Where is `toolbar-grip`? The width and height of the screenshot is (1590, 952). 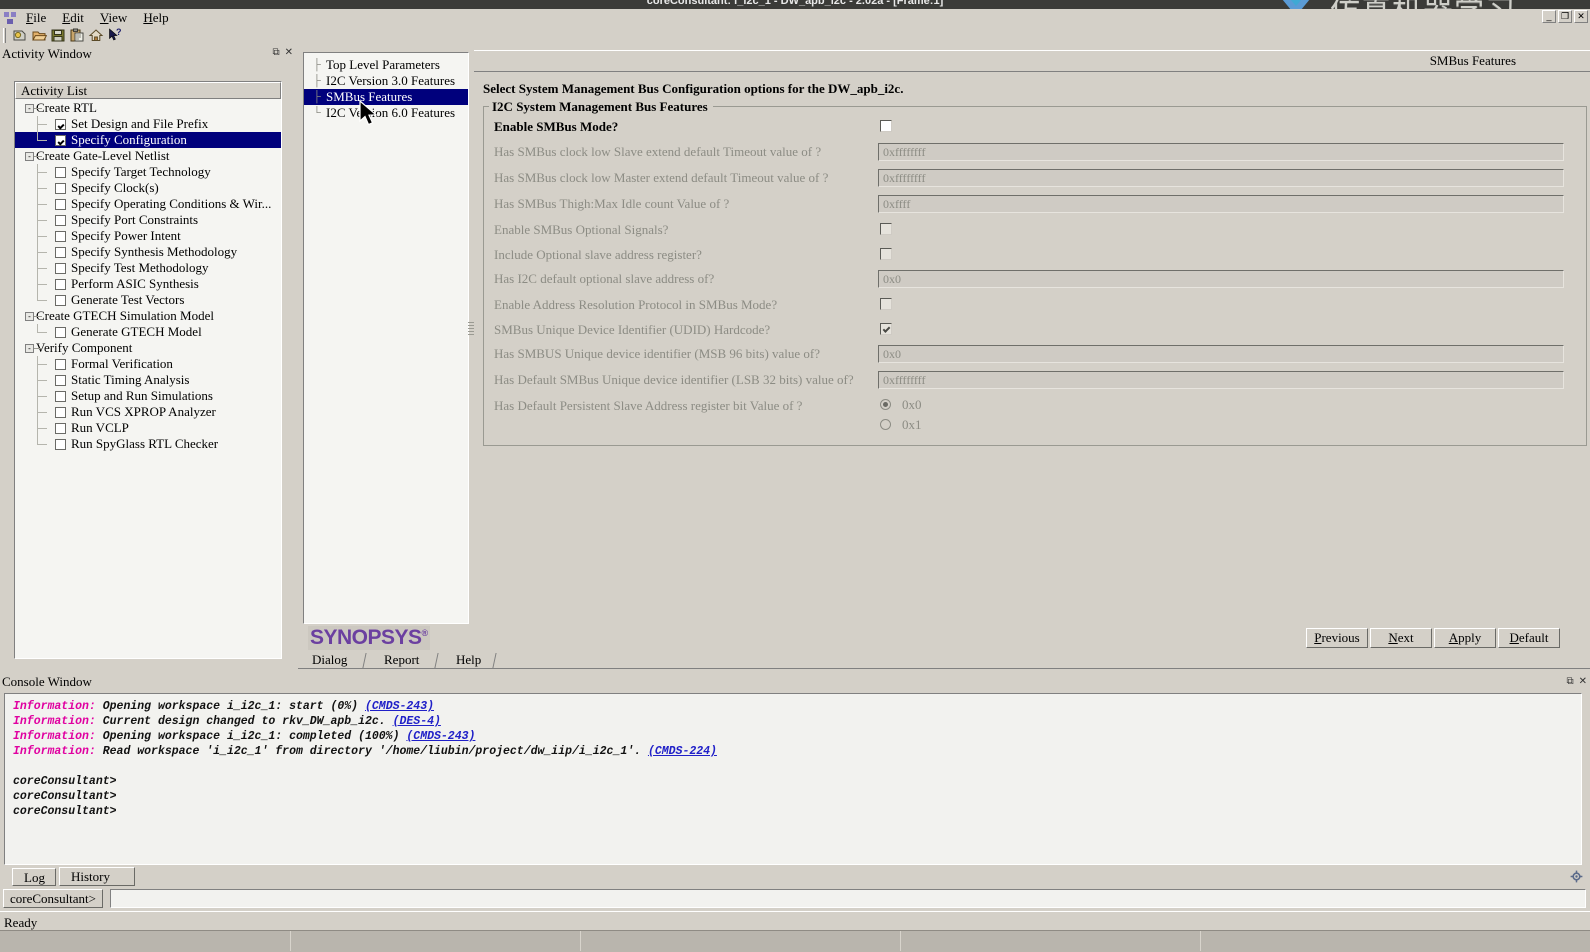 toolbar-grip is located at coordinates (4, 35).